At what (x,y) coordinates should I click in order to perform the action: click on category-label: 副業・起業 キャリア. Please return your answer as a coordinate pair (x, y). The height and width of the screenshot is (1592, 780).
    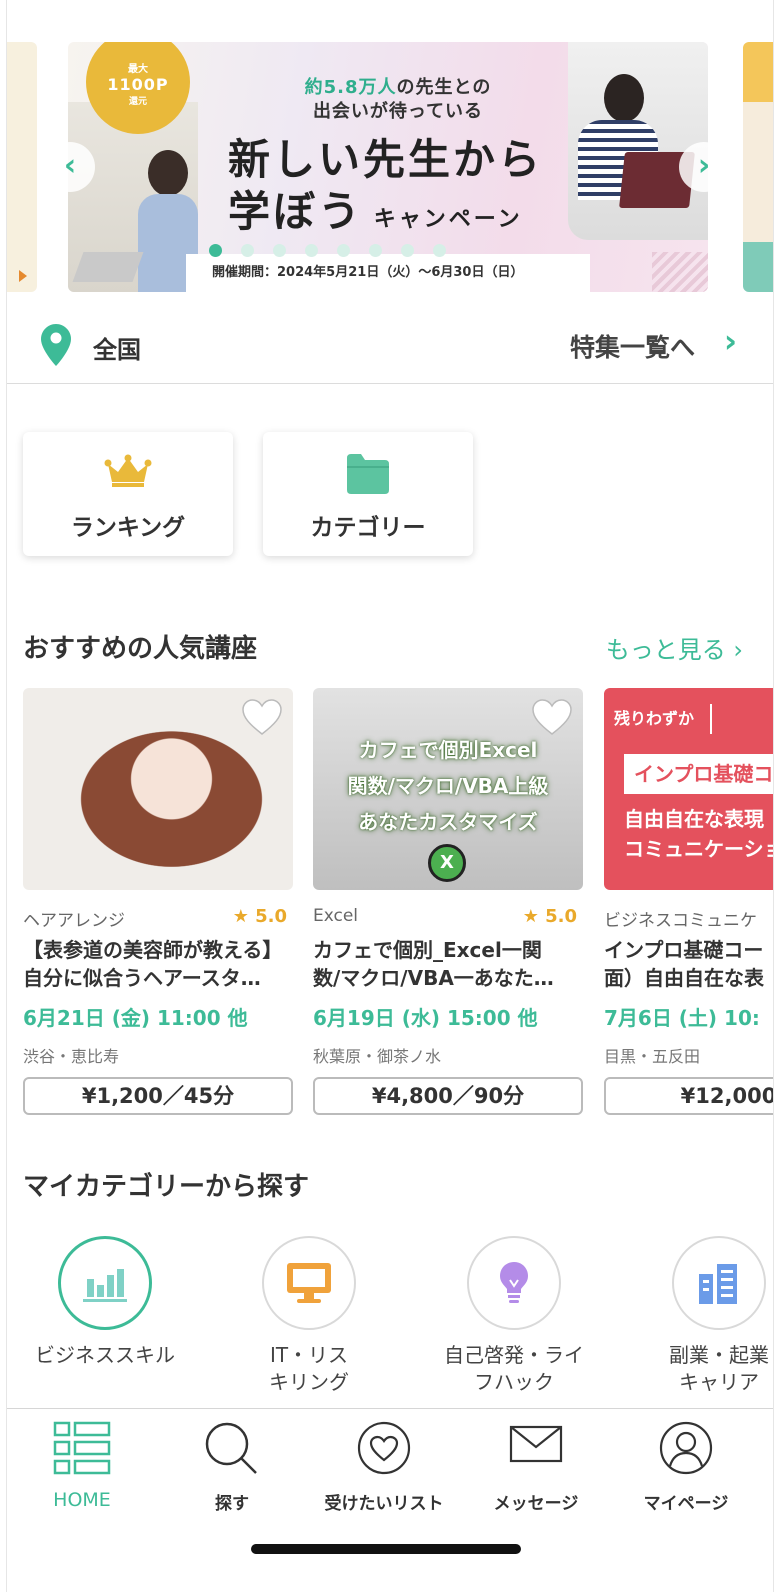
    Looking at the image, I should click on (719, 1368).